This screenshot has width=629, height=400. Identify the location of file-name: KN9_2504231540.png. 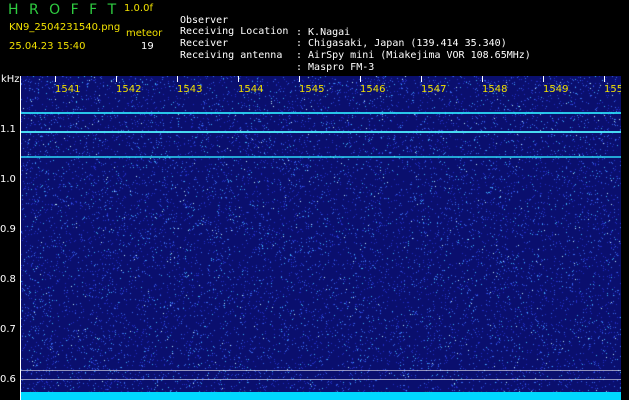
(65, 27).